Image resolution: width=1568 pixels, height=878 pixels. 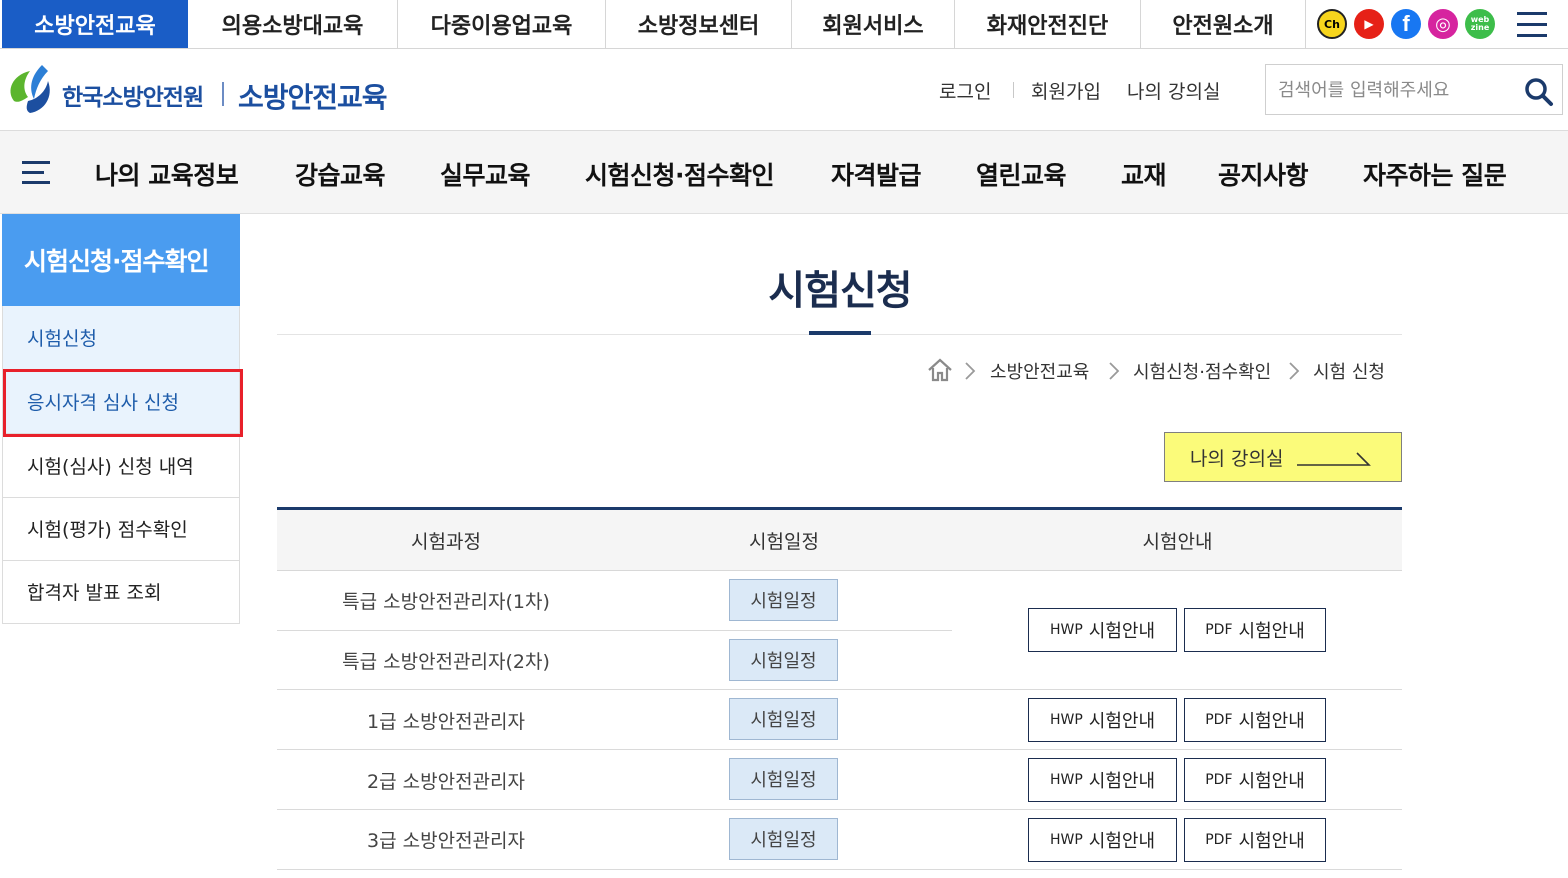 What do you see at coordinates (1173, 90) in the screenshot?
I see `my-classroom-link: 나의 강의실` at bounding box center [1173, 90].